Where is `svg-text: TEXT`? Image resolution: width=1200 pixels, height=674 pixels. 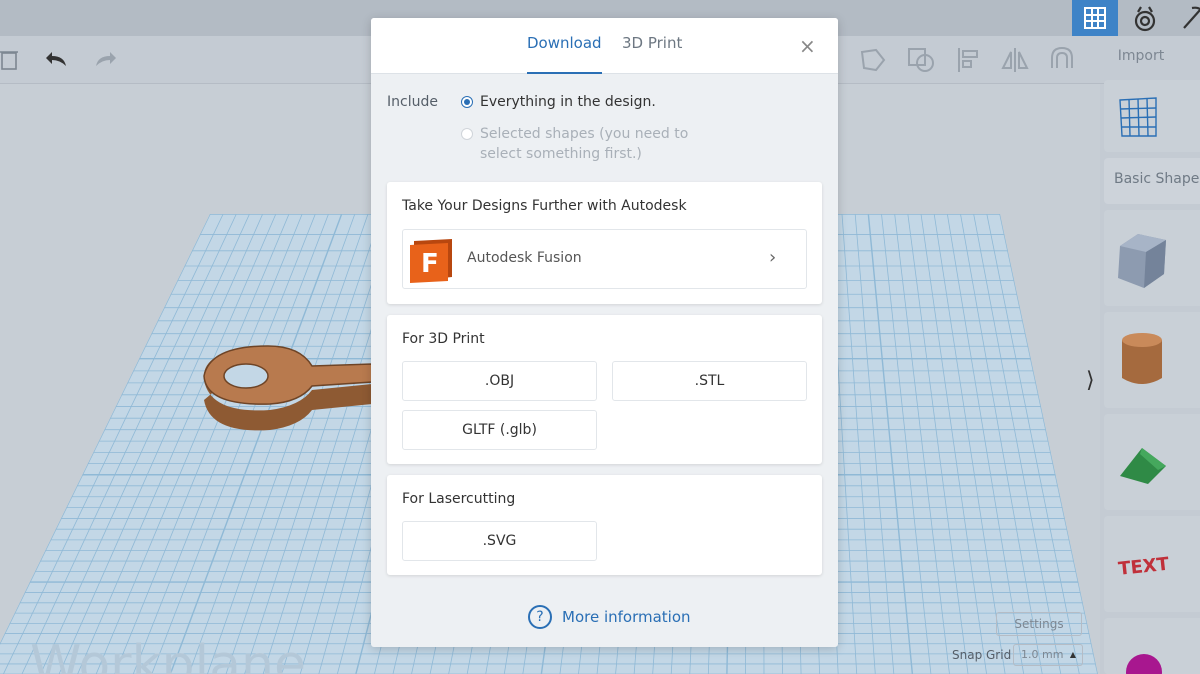
svg-text: TEXT is located at coordinates (1143, 566).